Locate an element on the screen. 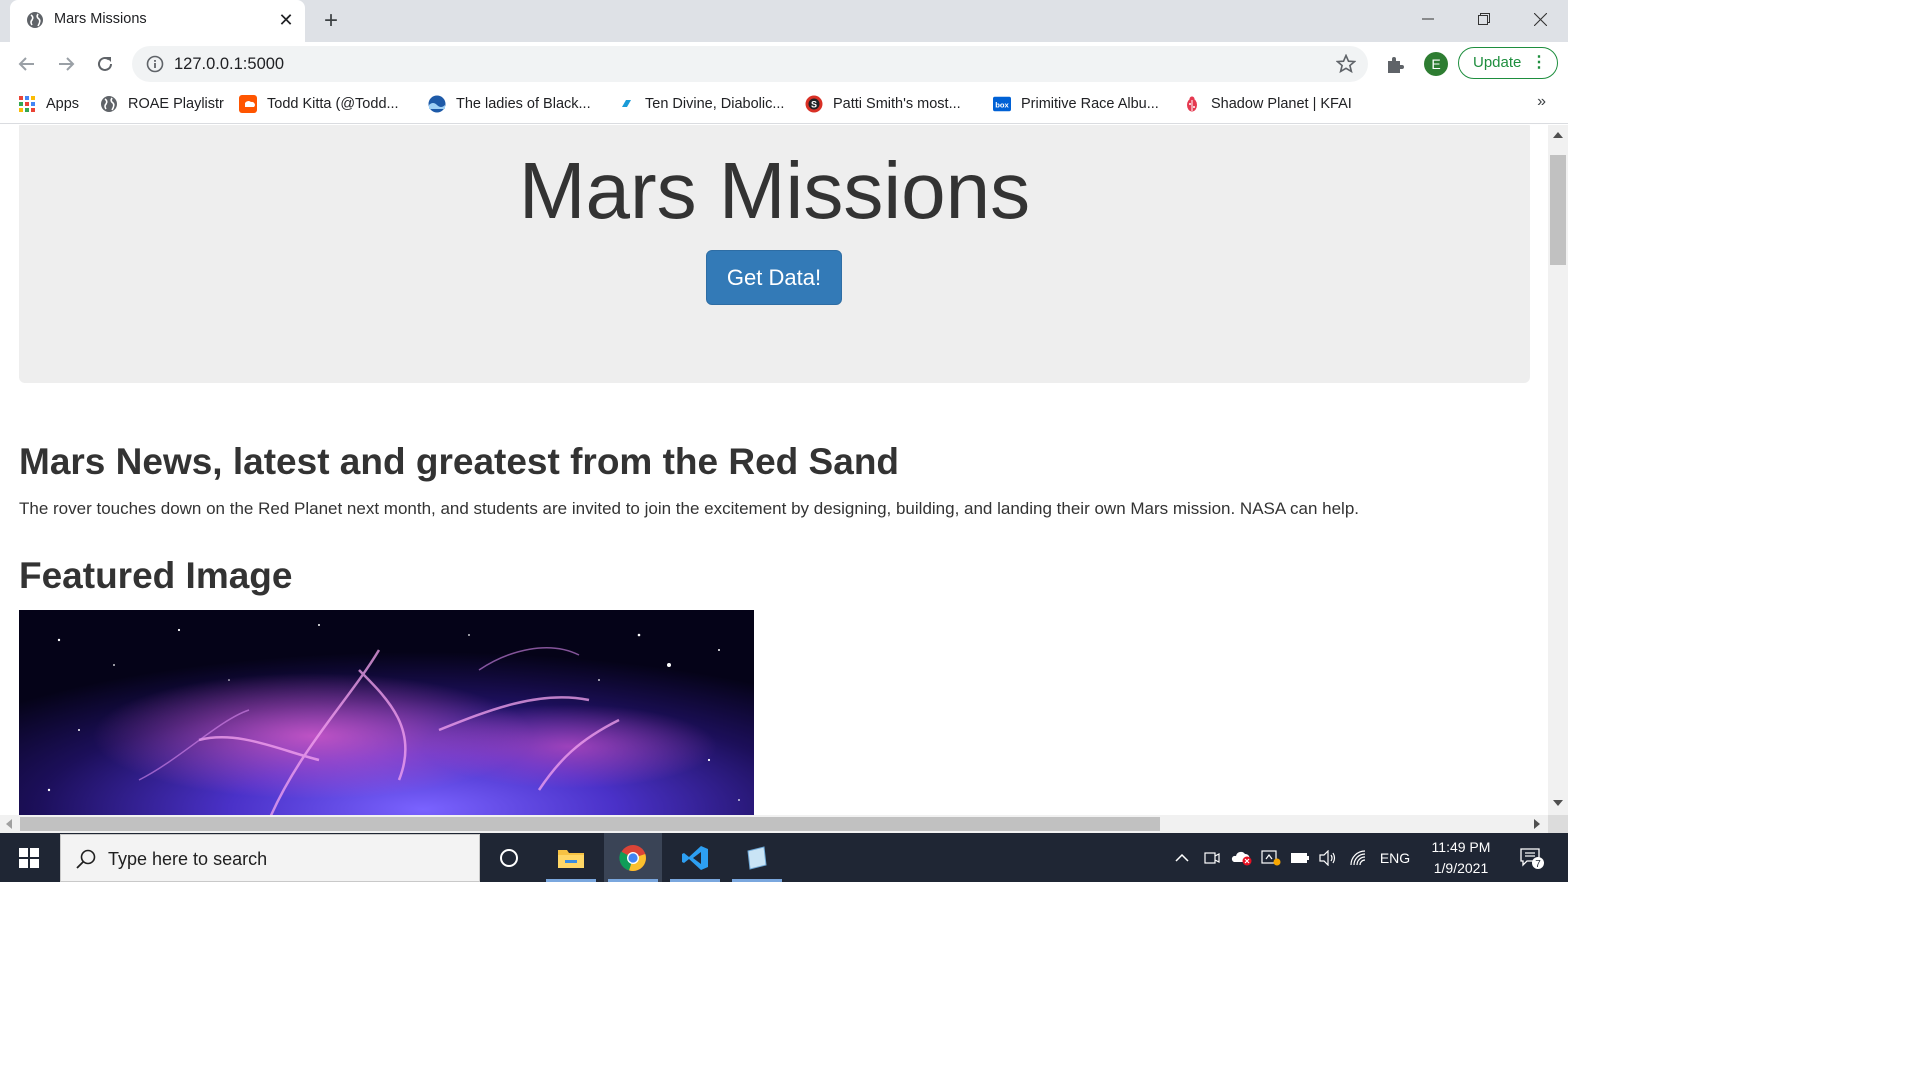 The width and height of the screenshot is (1920, 1080). bookmark-apps: Apps is located at coordinates (48, 104).